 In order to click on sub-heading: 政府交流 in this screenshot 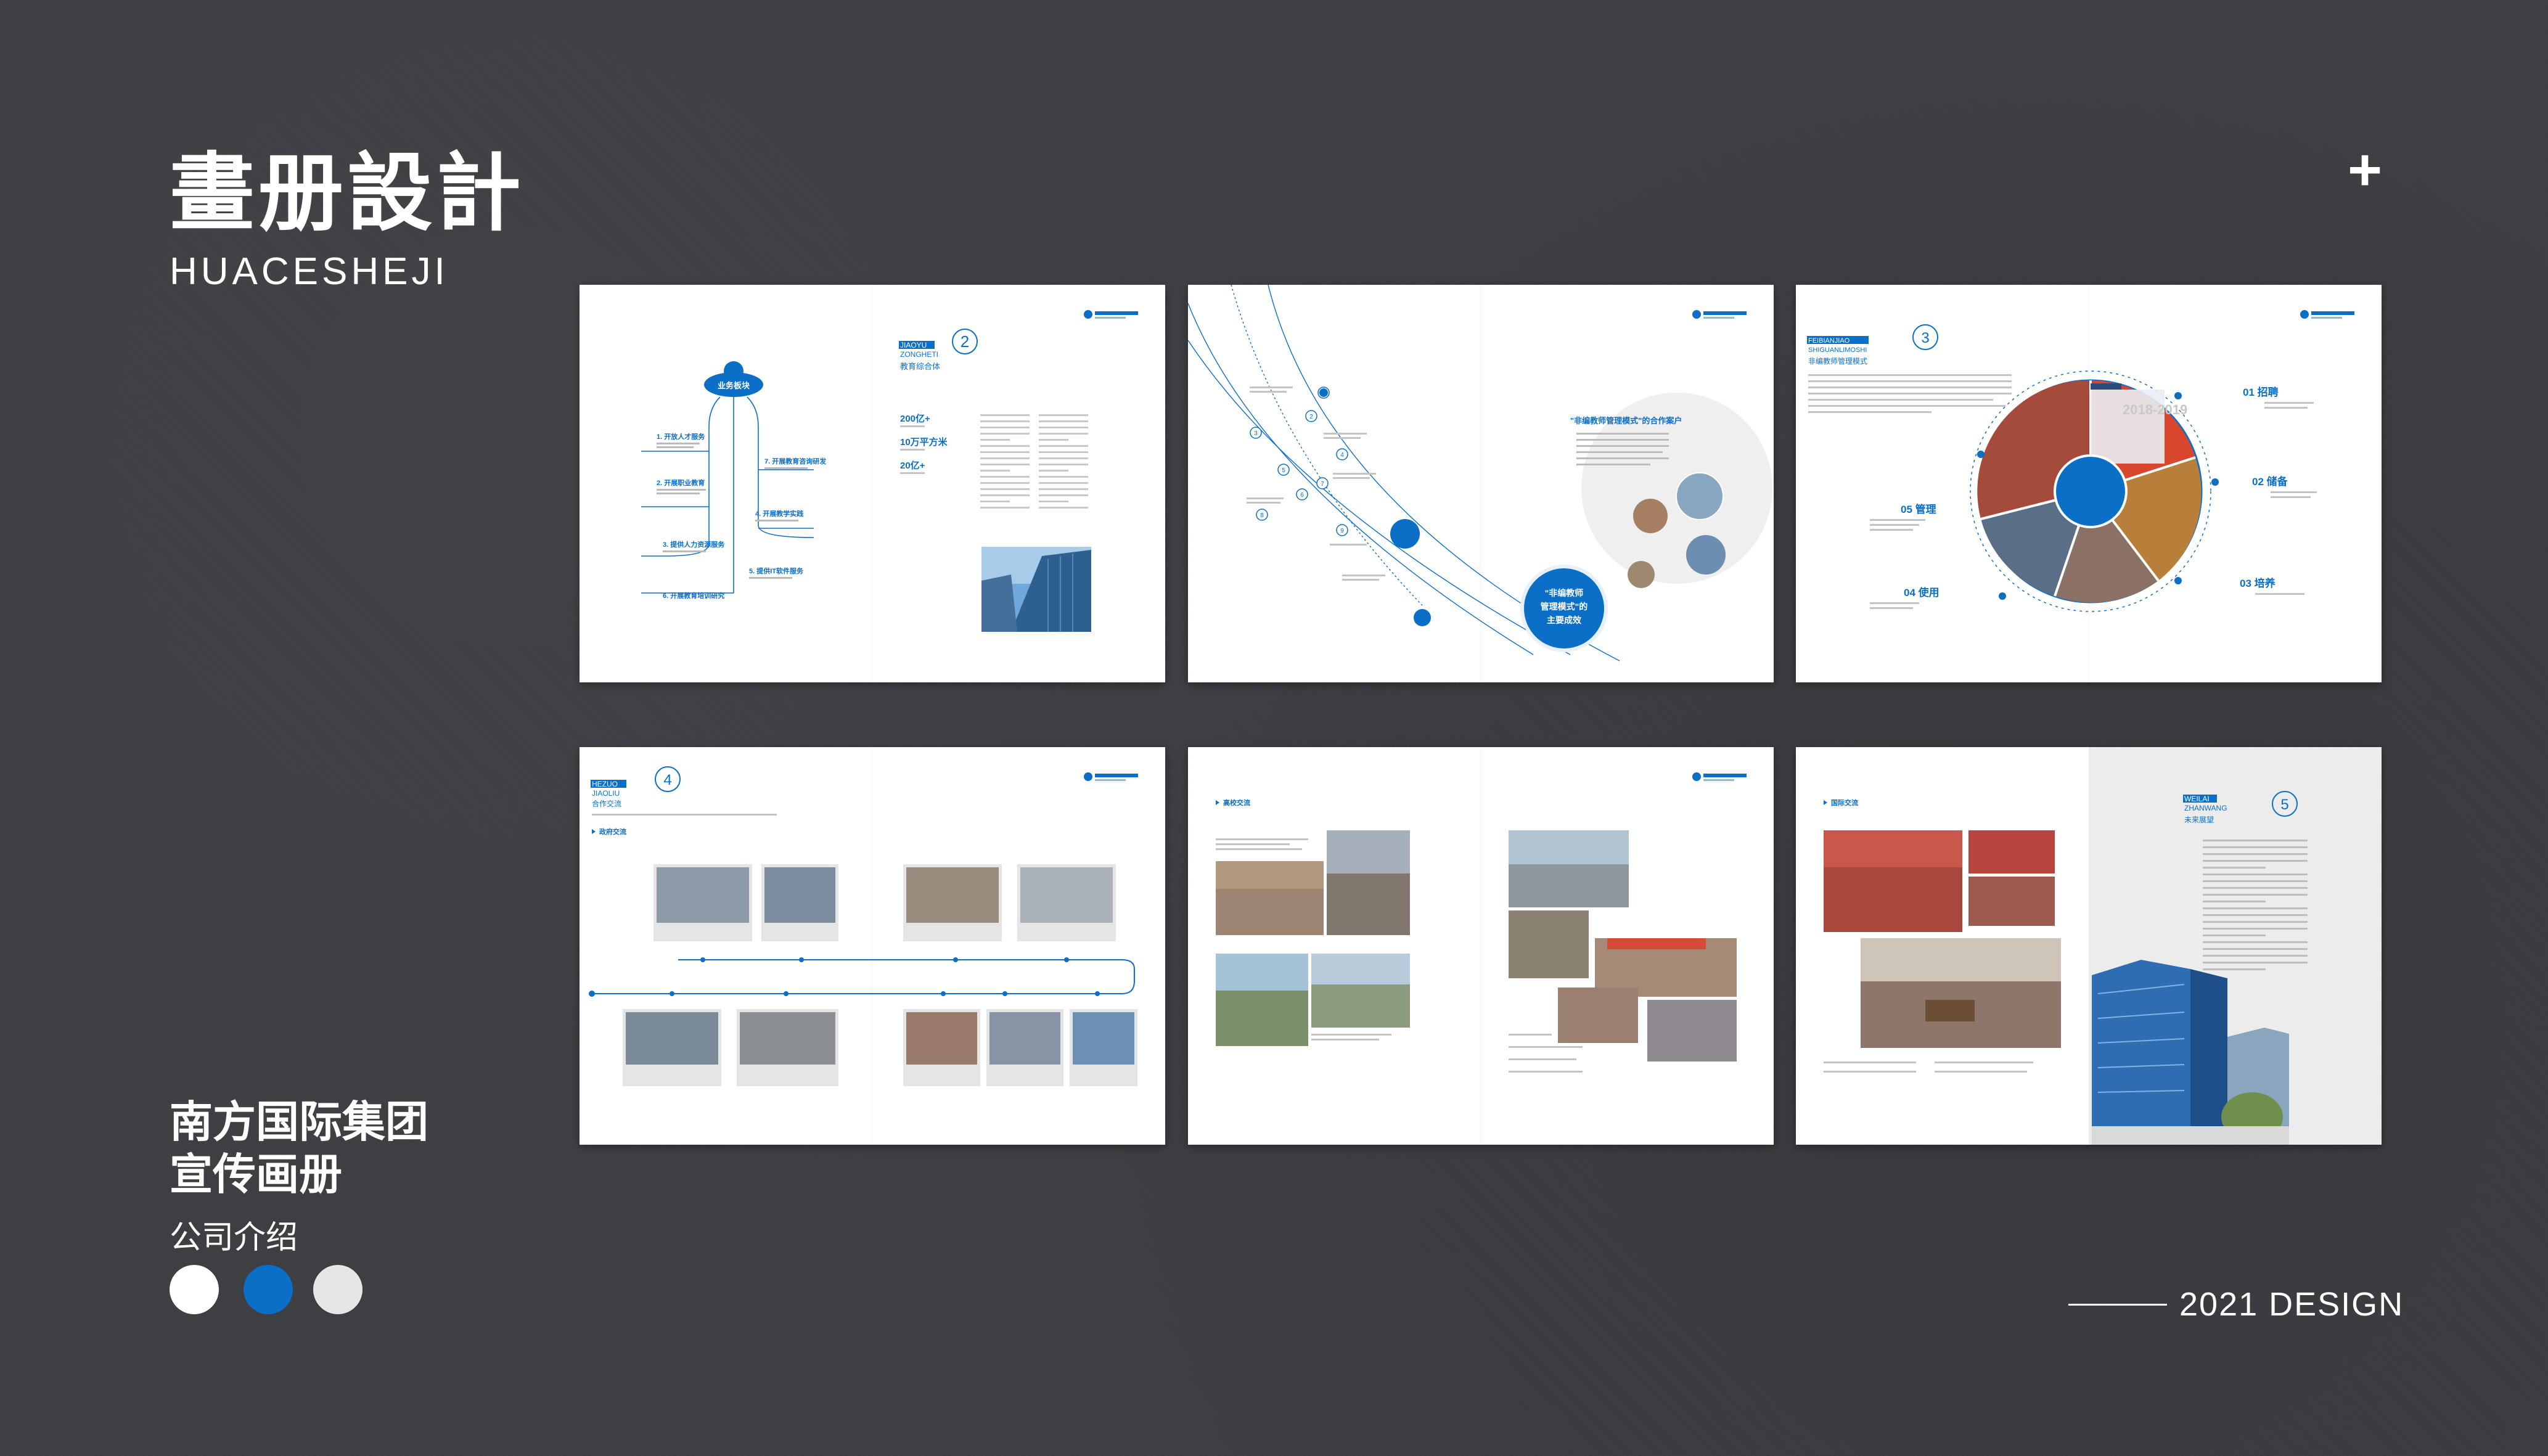, I will do `click(612, 832)`.